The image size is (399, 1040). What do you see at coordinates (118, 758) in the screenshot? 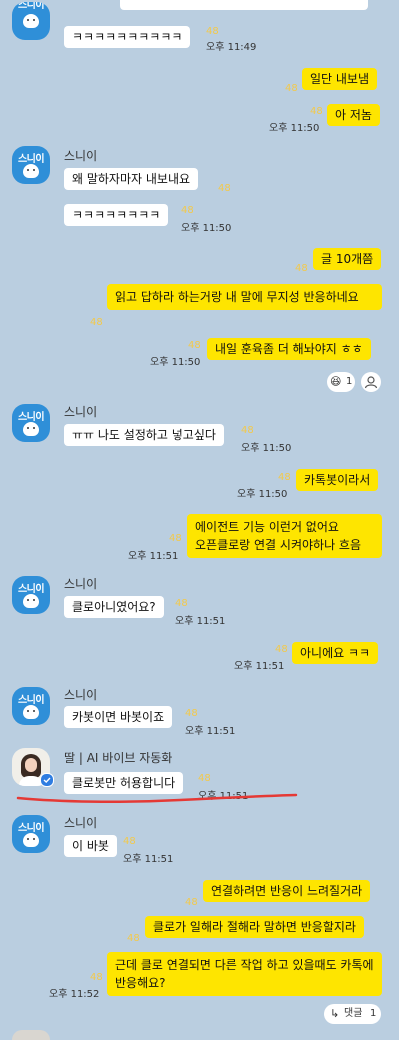
I see `sender-name: 딸 | AI 바이브 자동화` at bounding box center [118, 758].